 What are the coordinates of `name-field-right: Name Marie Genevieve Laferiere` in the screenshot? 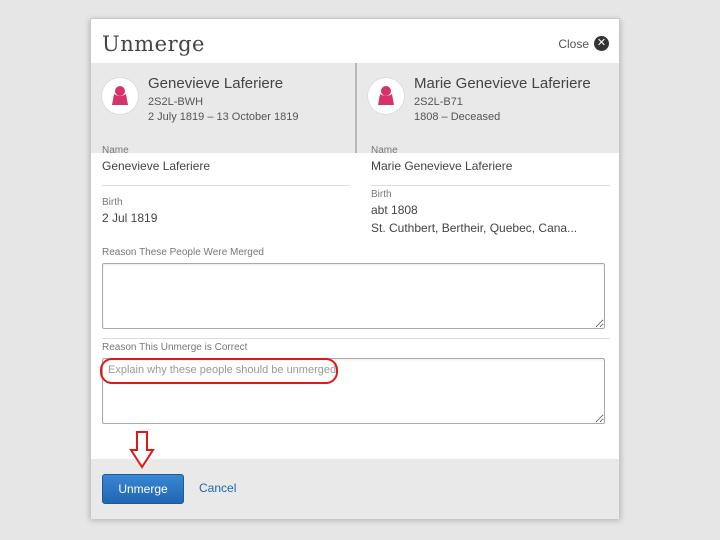 It's located at (441, 159).